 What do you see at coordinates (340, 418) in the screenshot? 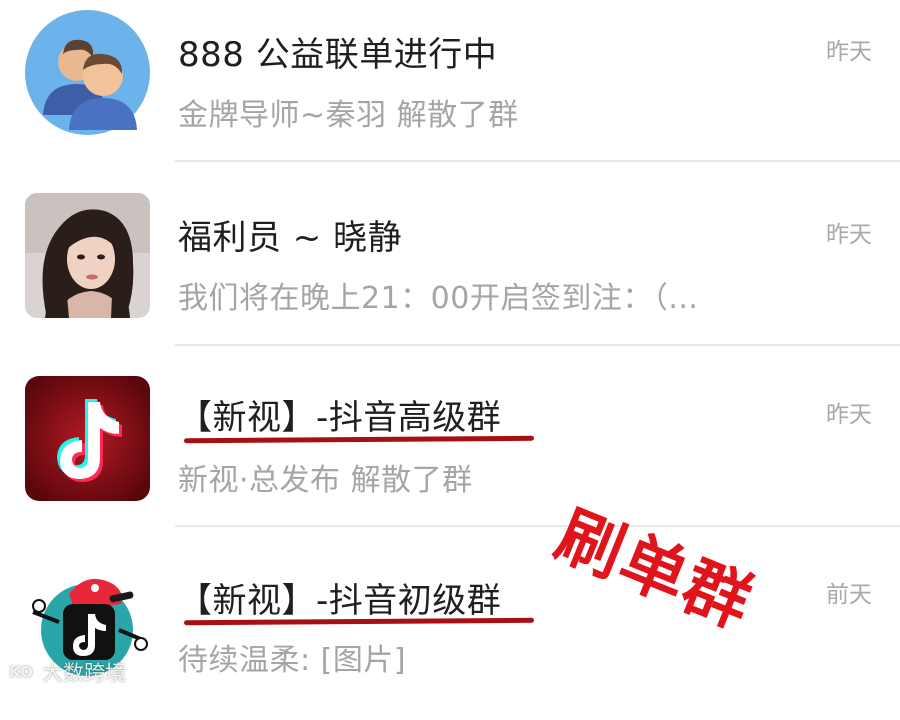
I see `chat-title: 【新视】-抖音高级群` at bounding box center [340, 418].